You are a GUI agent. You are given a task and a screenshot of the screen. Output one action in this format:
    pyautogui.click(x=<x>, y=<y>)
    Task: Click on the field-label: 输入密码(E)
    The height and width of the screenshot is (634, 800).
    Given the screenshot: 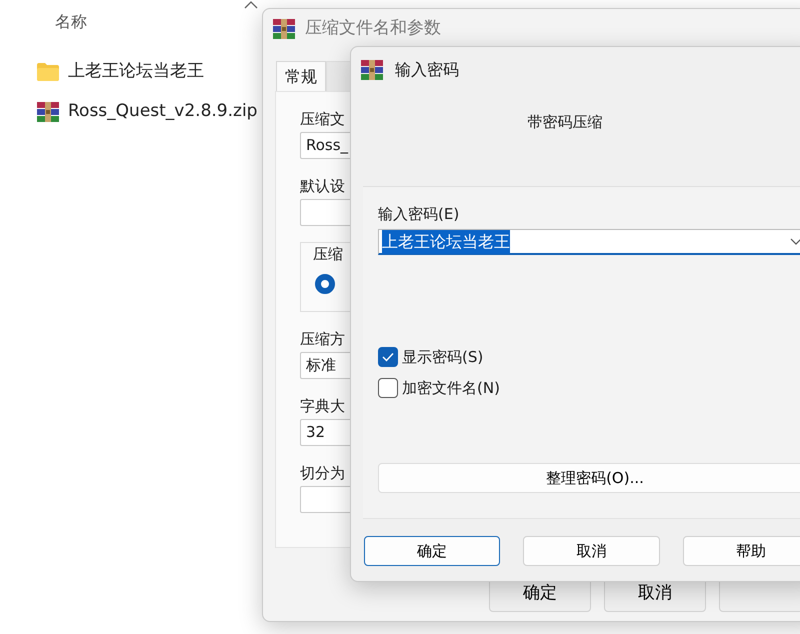 What is the action you would take?
    pyautogui.click(x=419, y=214)
    